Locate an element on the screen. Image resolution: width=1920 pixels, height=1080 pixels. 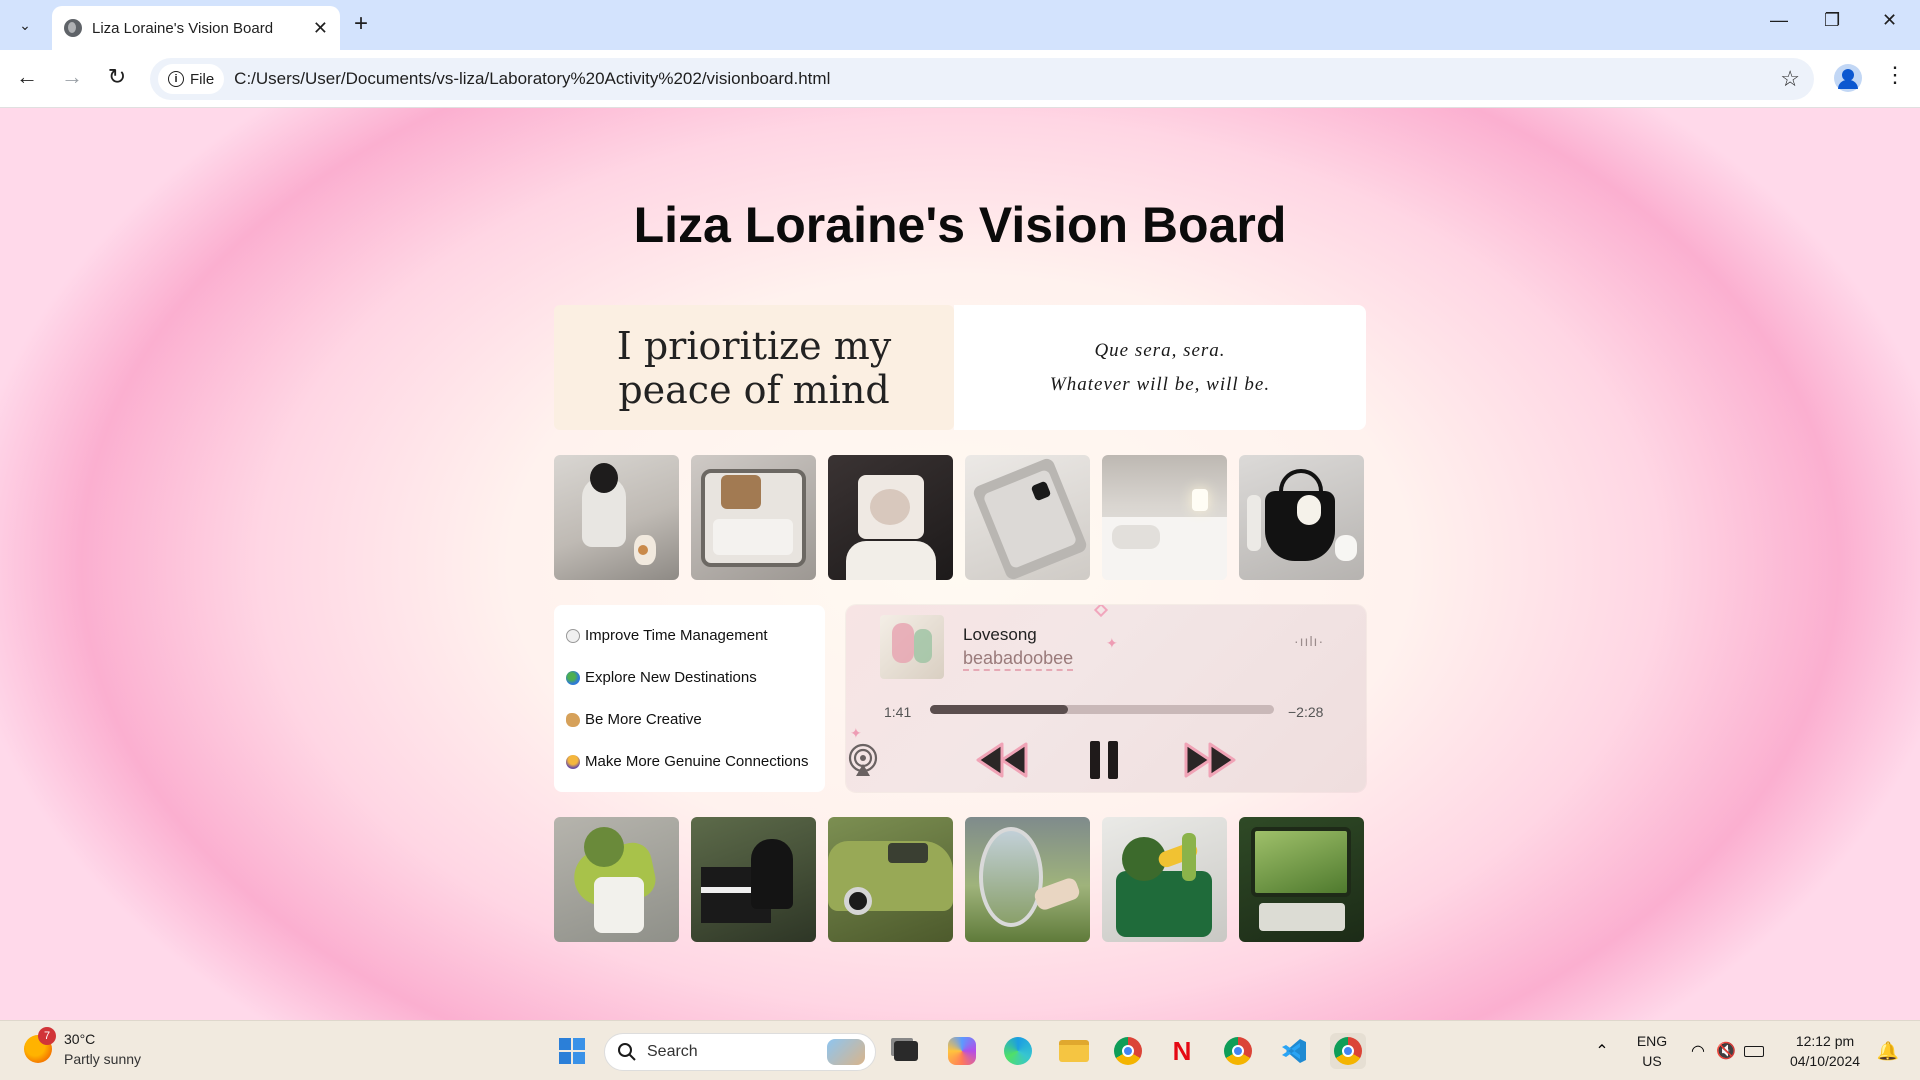
back-button: ← is located at coordinates (27, 77).